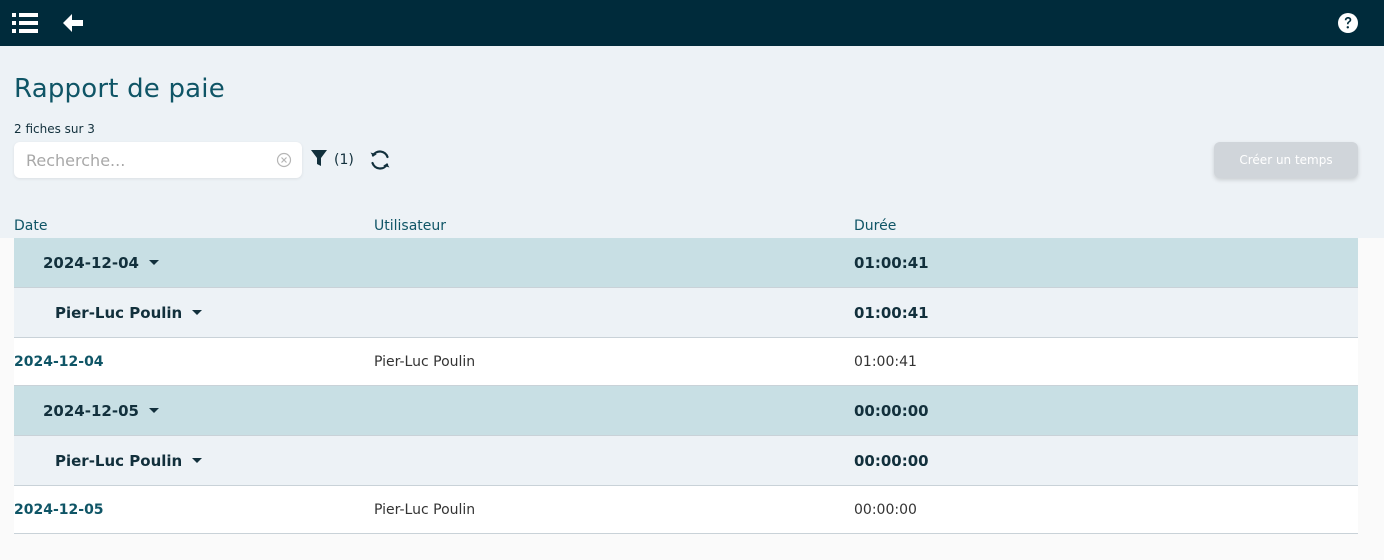  I want to click on clear-search-icon, so click(284, 160).